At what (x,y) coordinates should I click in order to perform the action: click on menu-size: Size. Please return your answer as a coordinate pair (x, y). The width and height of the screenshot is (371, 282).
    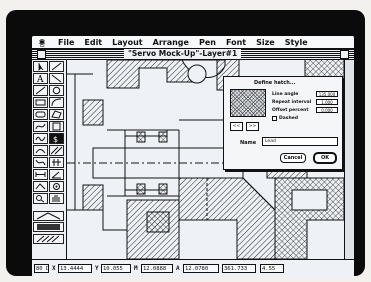
    Looking at the image, I should click on (265, 42).